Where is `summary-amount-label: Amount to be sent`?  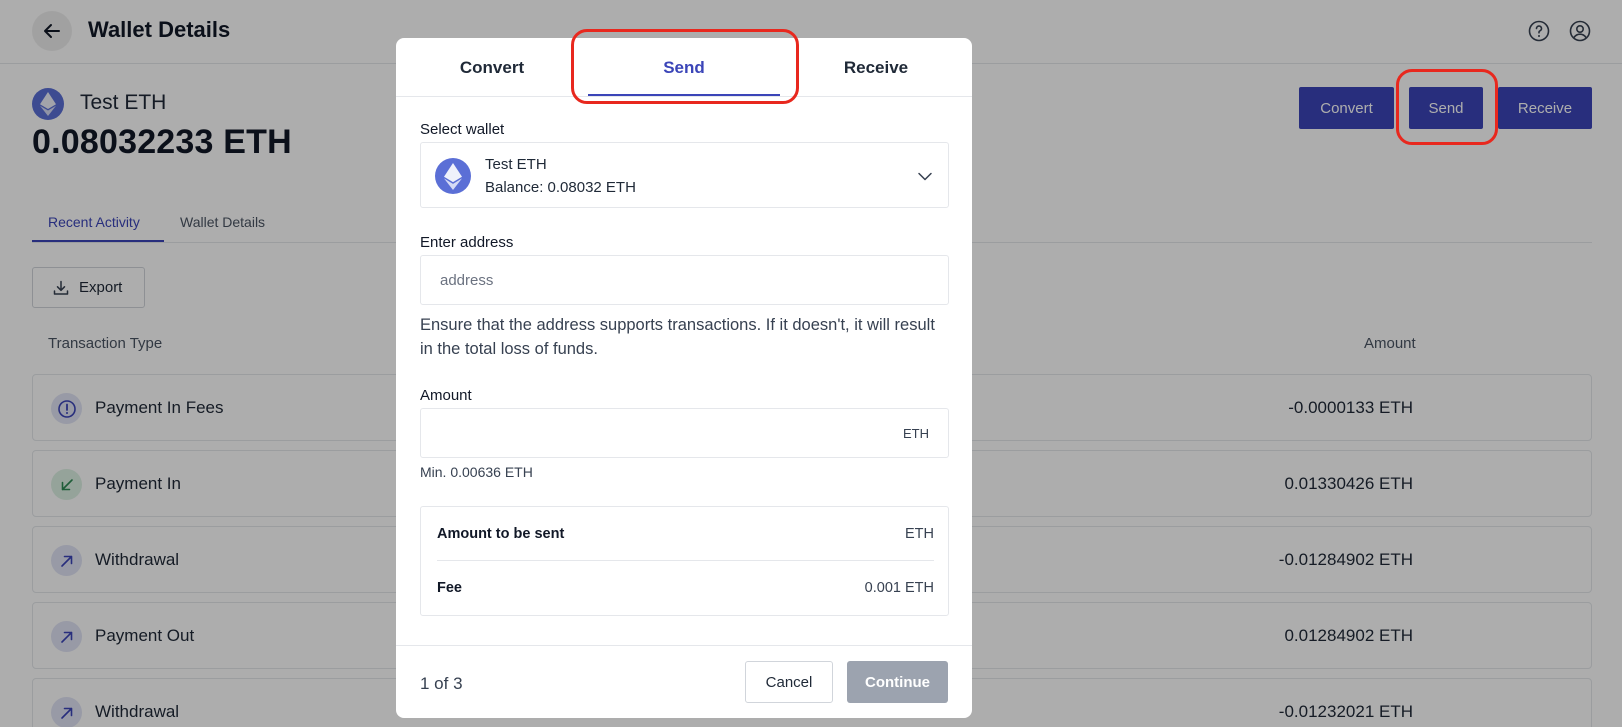 summary-amount-label: Amount to be sent is located at coordinates (501, 534).